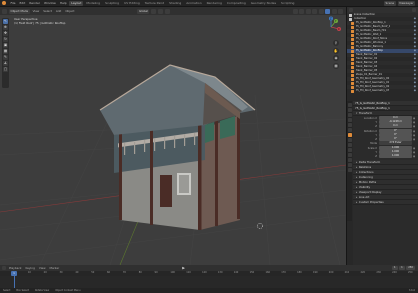 Image resolution: width=418 pixels, height=293 pixels. What do you see at coordinates (301, 11) in the screenshot?
I see `gizmo-toggle-icon` at bounding box center [301, 11].